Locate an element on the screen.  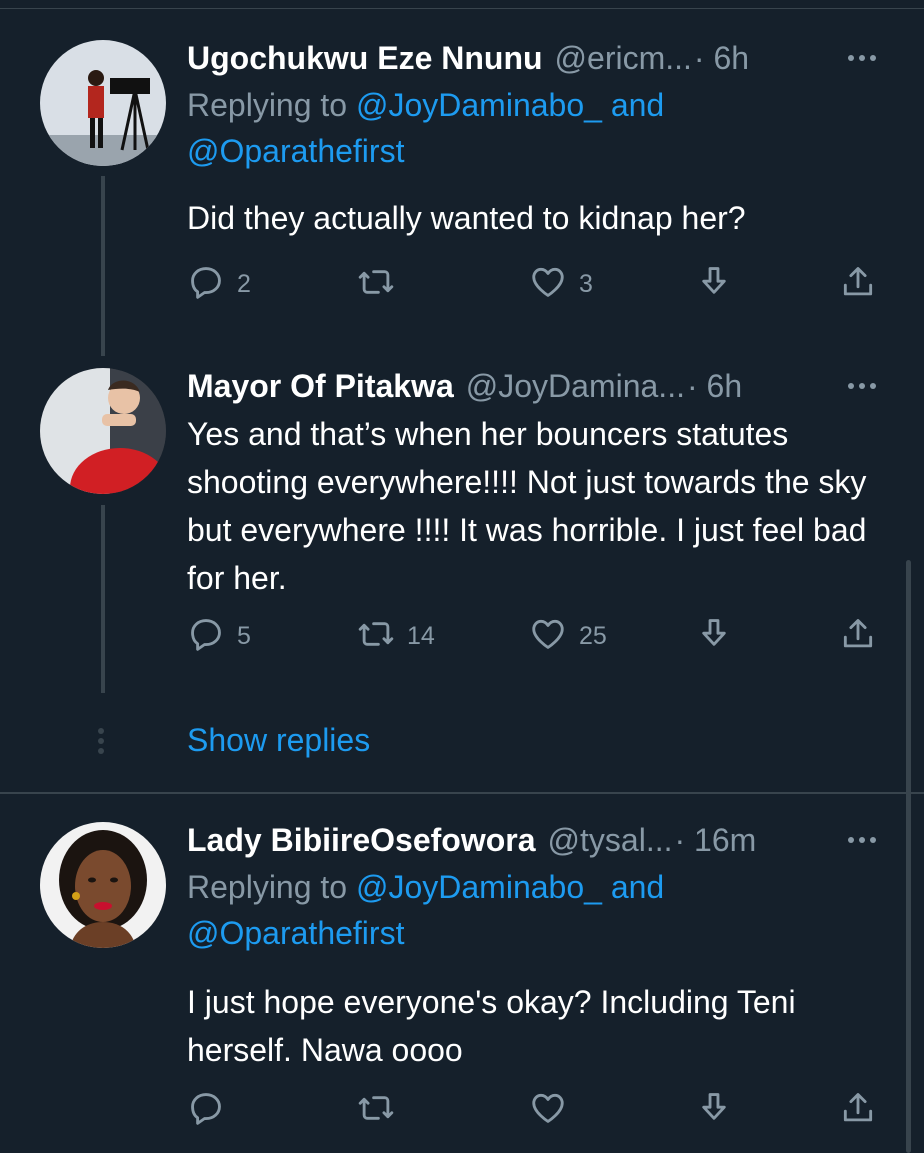
scrollbar is located at coordinates (908, 856).